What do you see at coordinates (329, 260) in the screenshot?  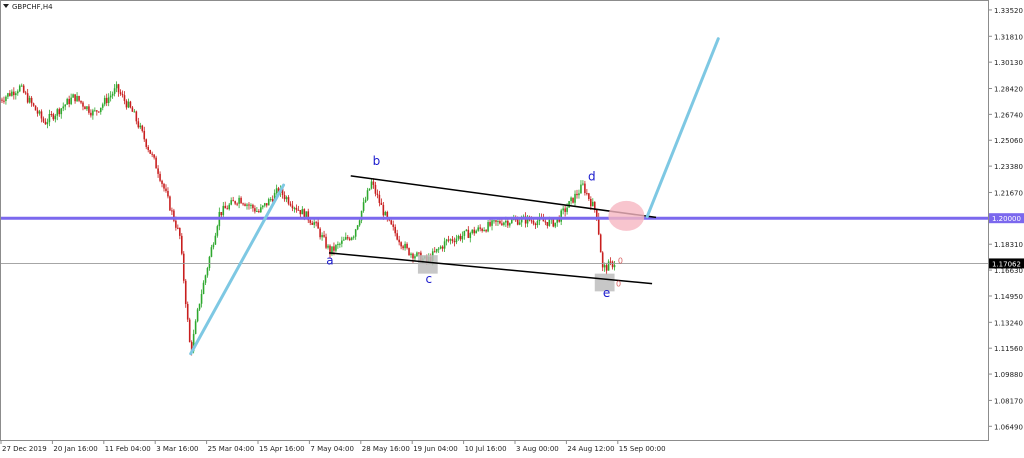 I see `wave-label-a: a` at bounding box center [329, 260].